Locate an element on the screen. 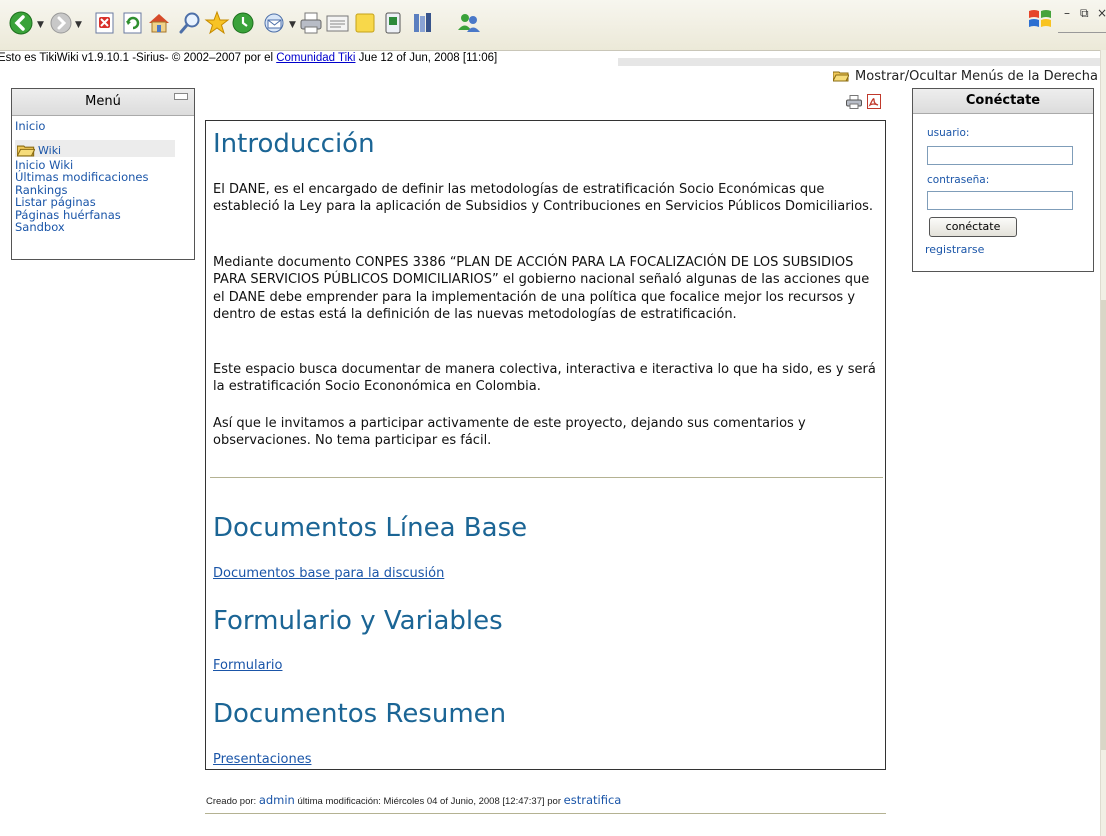 Image resolution: width=1106 pixels, height=836 pixels. refresh-icon is located at coordinates (133, 23).